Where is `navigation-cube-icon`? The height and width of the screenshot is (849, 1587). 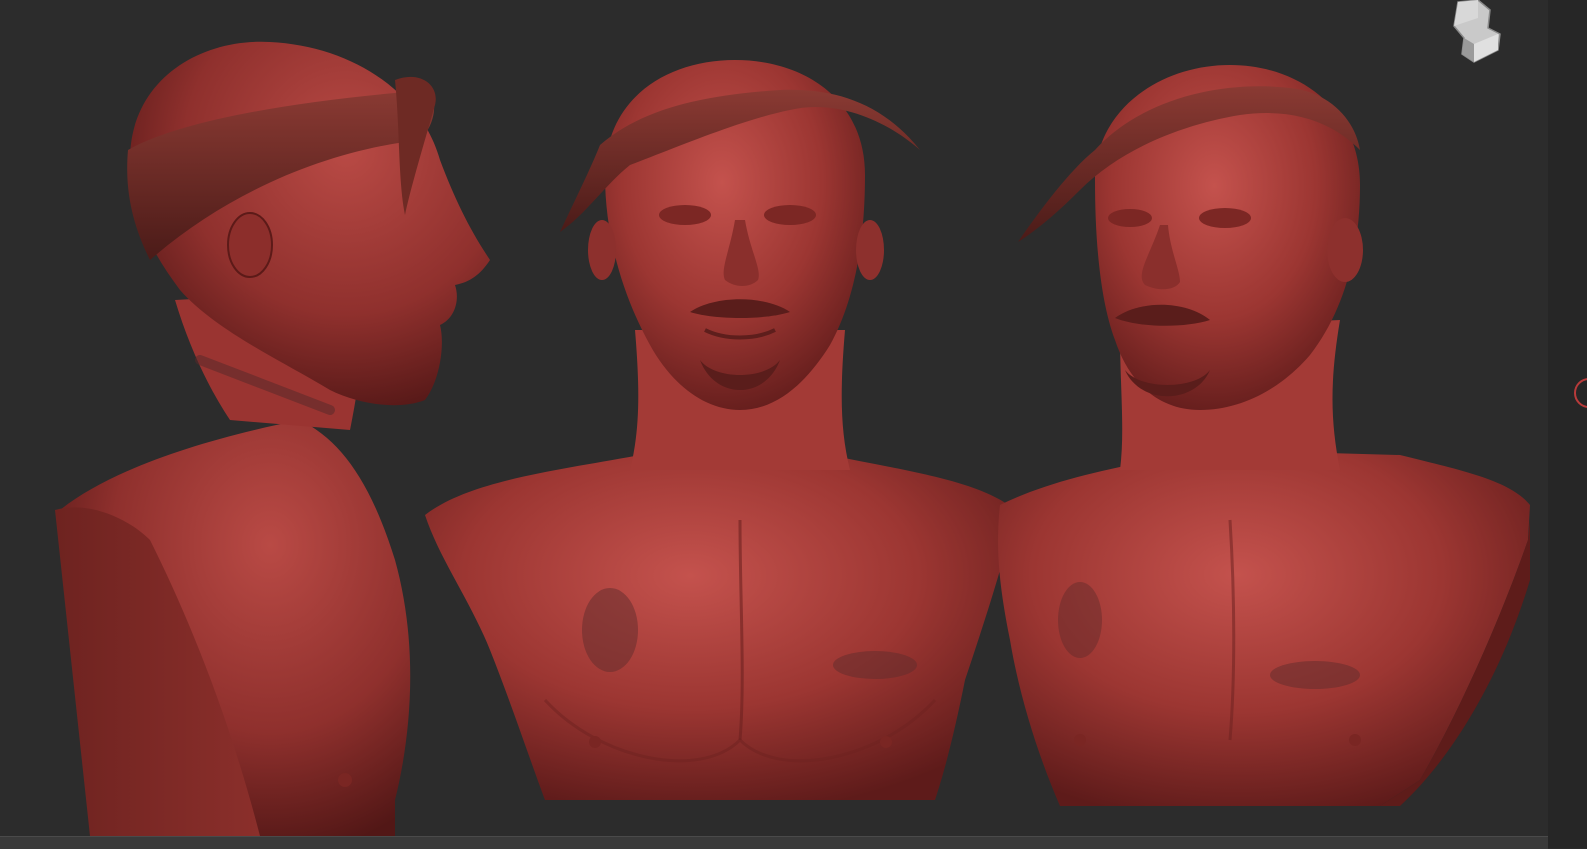 navigation-cube-icon is located at coordinates (1476, 32).